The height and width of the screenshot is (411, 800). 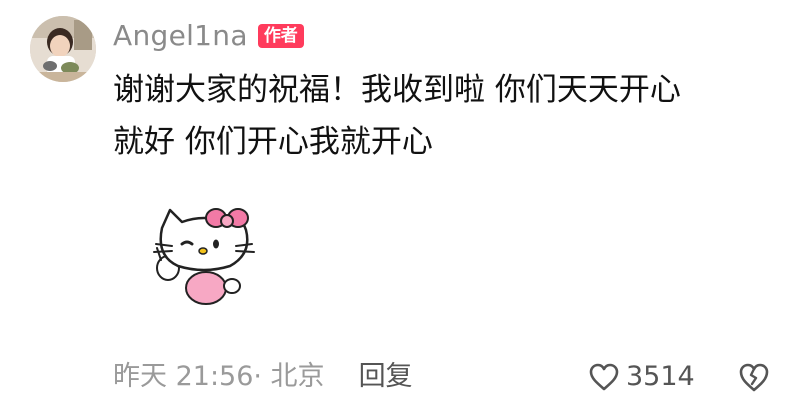 What do you see at coordinates (204, 256) in the screenshot?
I see `hello-kitty-sticker` at bounding box center [204, 256].